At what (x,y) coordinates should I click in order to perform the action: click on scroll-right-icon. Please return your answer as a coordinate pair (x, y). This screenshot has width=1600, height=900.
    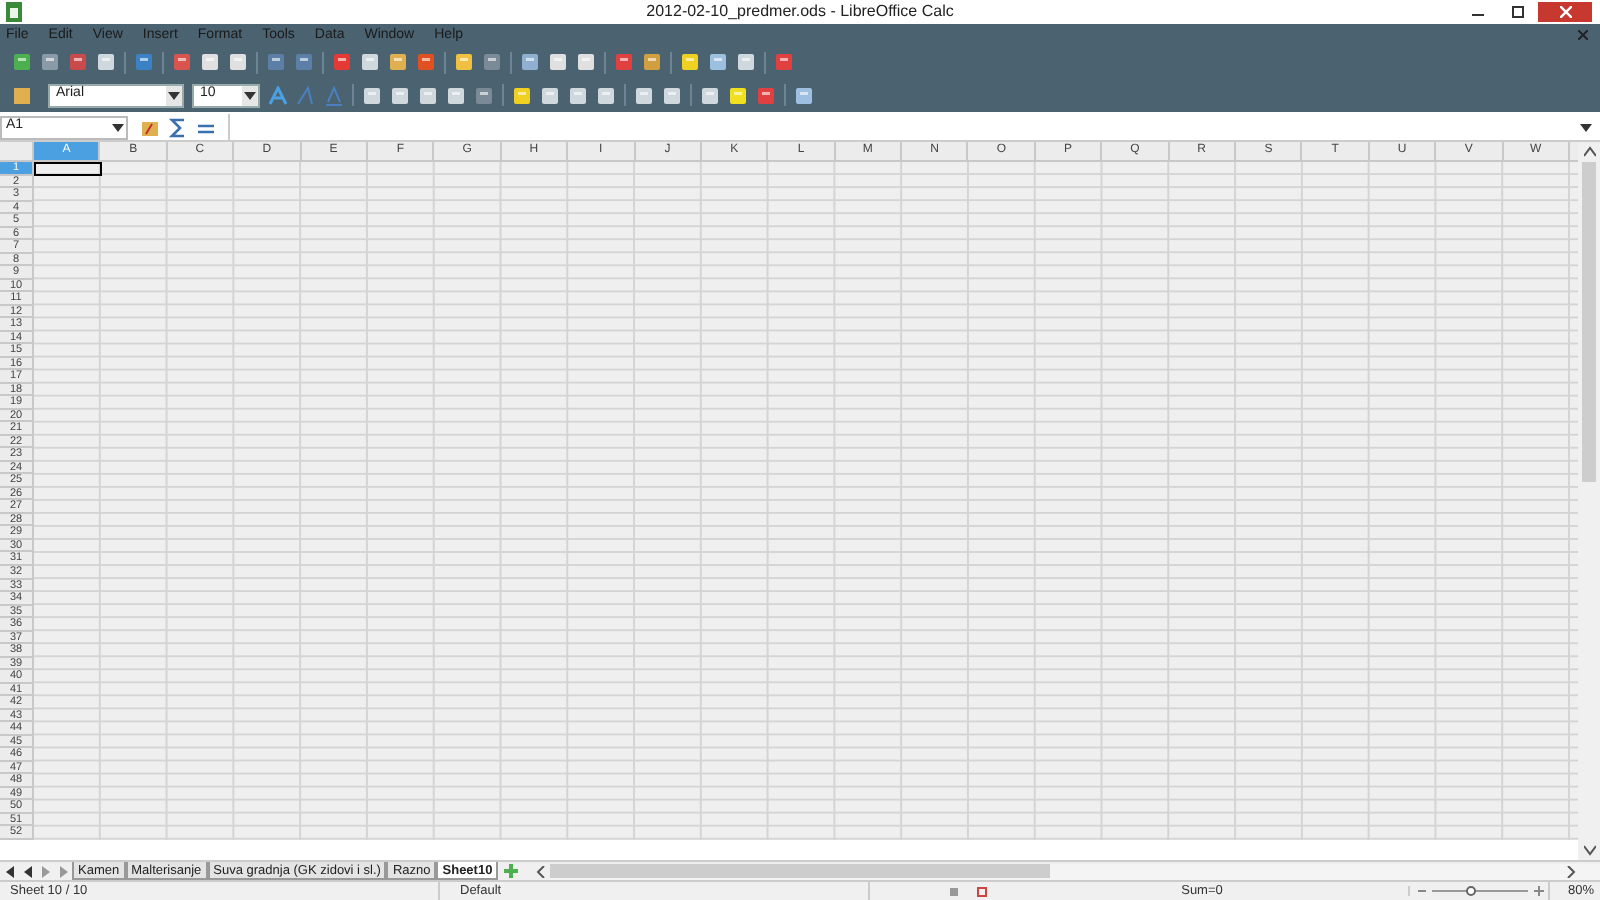
    Looking at the image, I should click on (1571, 871).